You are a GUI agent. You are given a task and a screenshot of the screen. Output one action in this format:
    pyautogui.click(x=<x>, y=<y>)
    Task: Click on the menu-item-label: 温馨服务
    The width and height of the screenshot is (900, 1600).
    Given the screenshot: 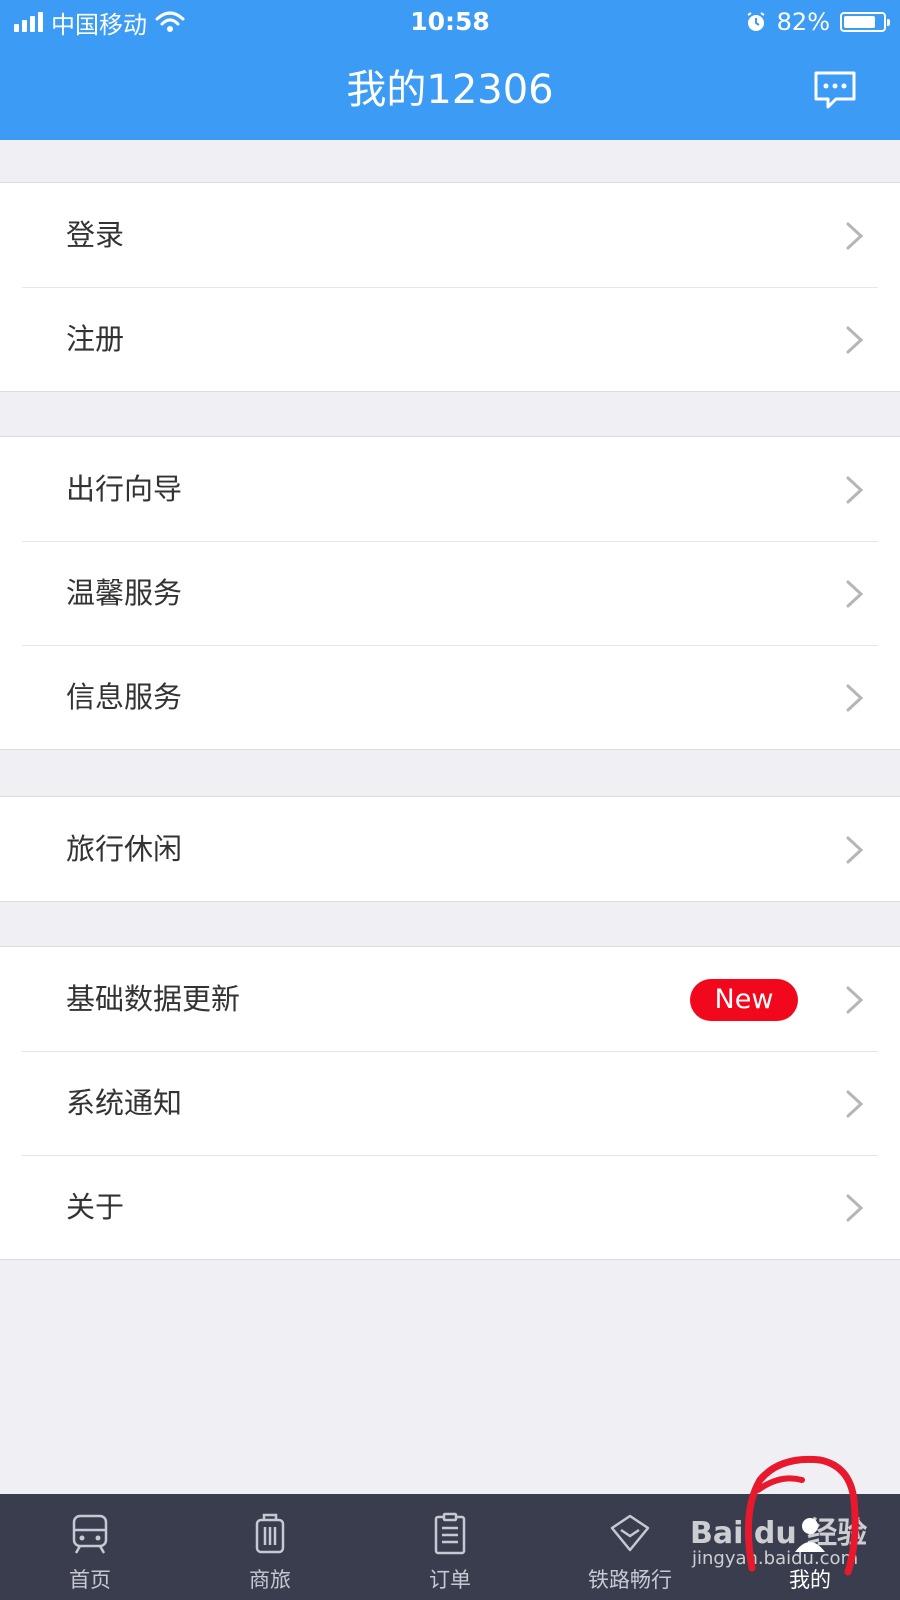 What is the action you would take?
    pyautogui.click(x=124, y=593)
    